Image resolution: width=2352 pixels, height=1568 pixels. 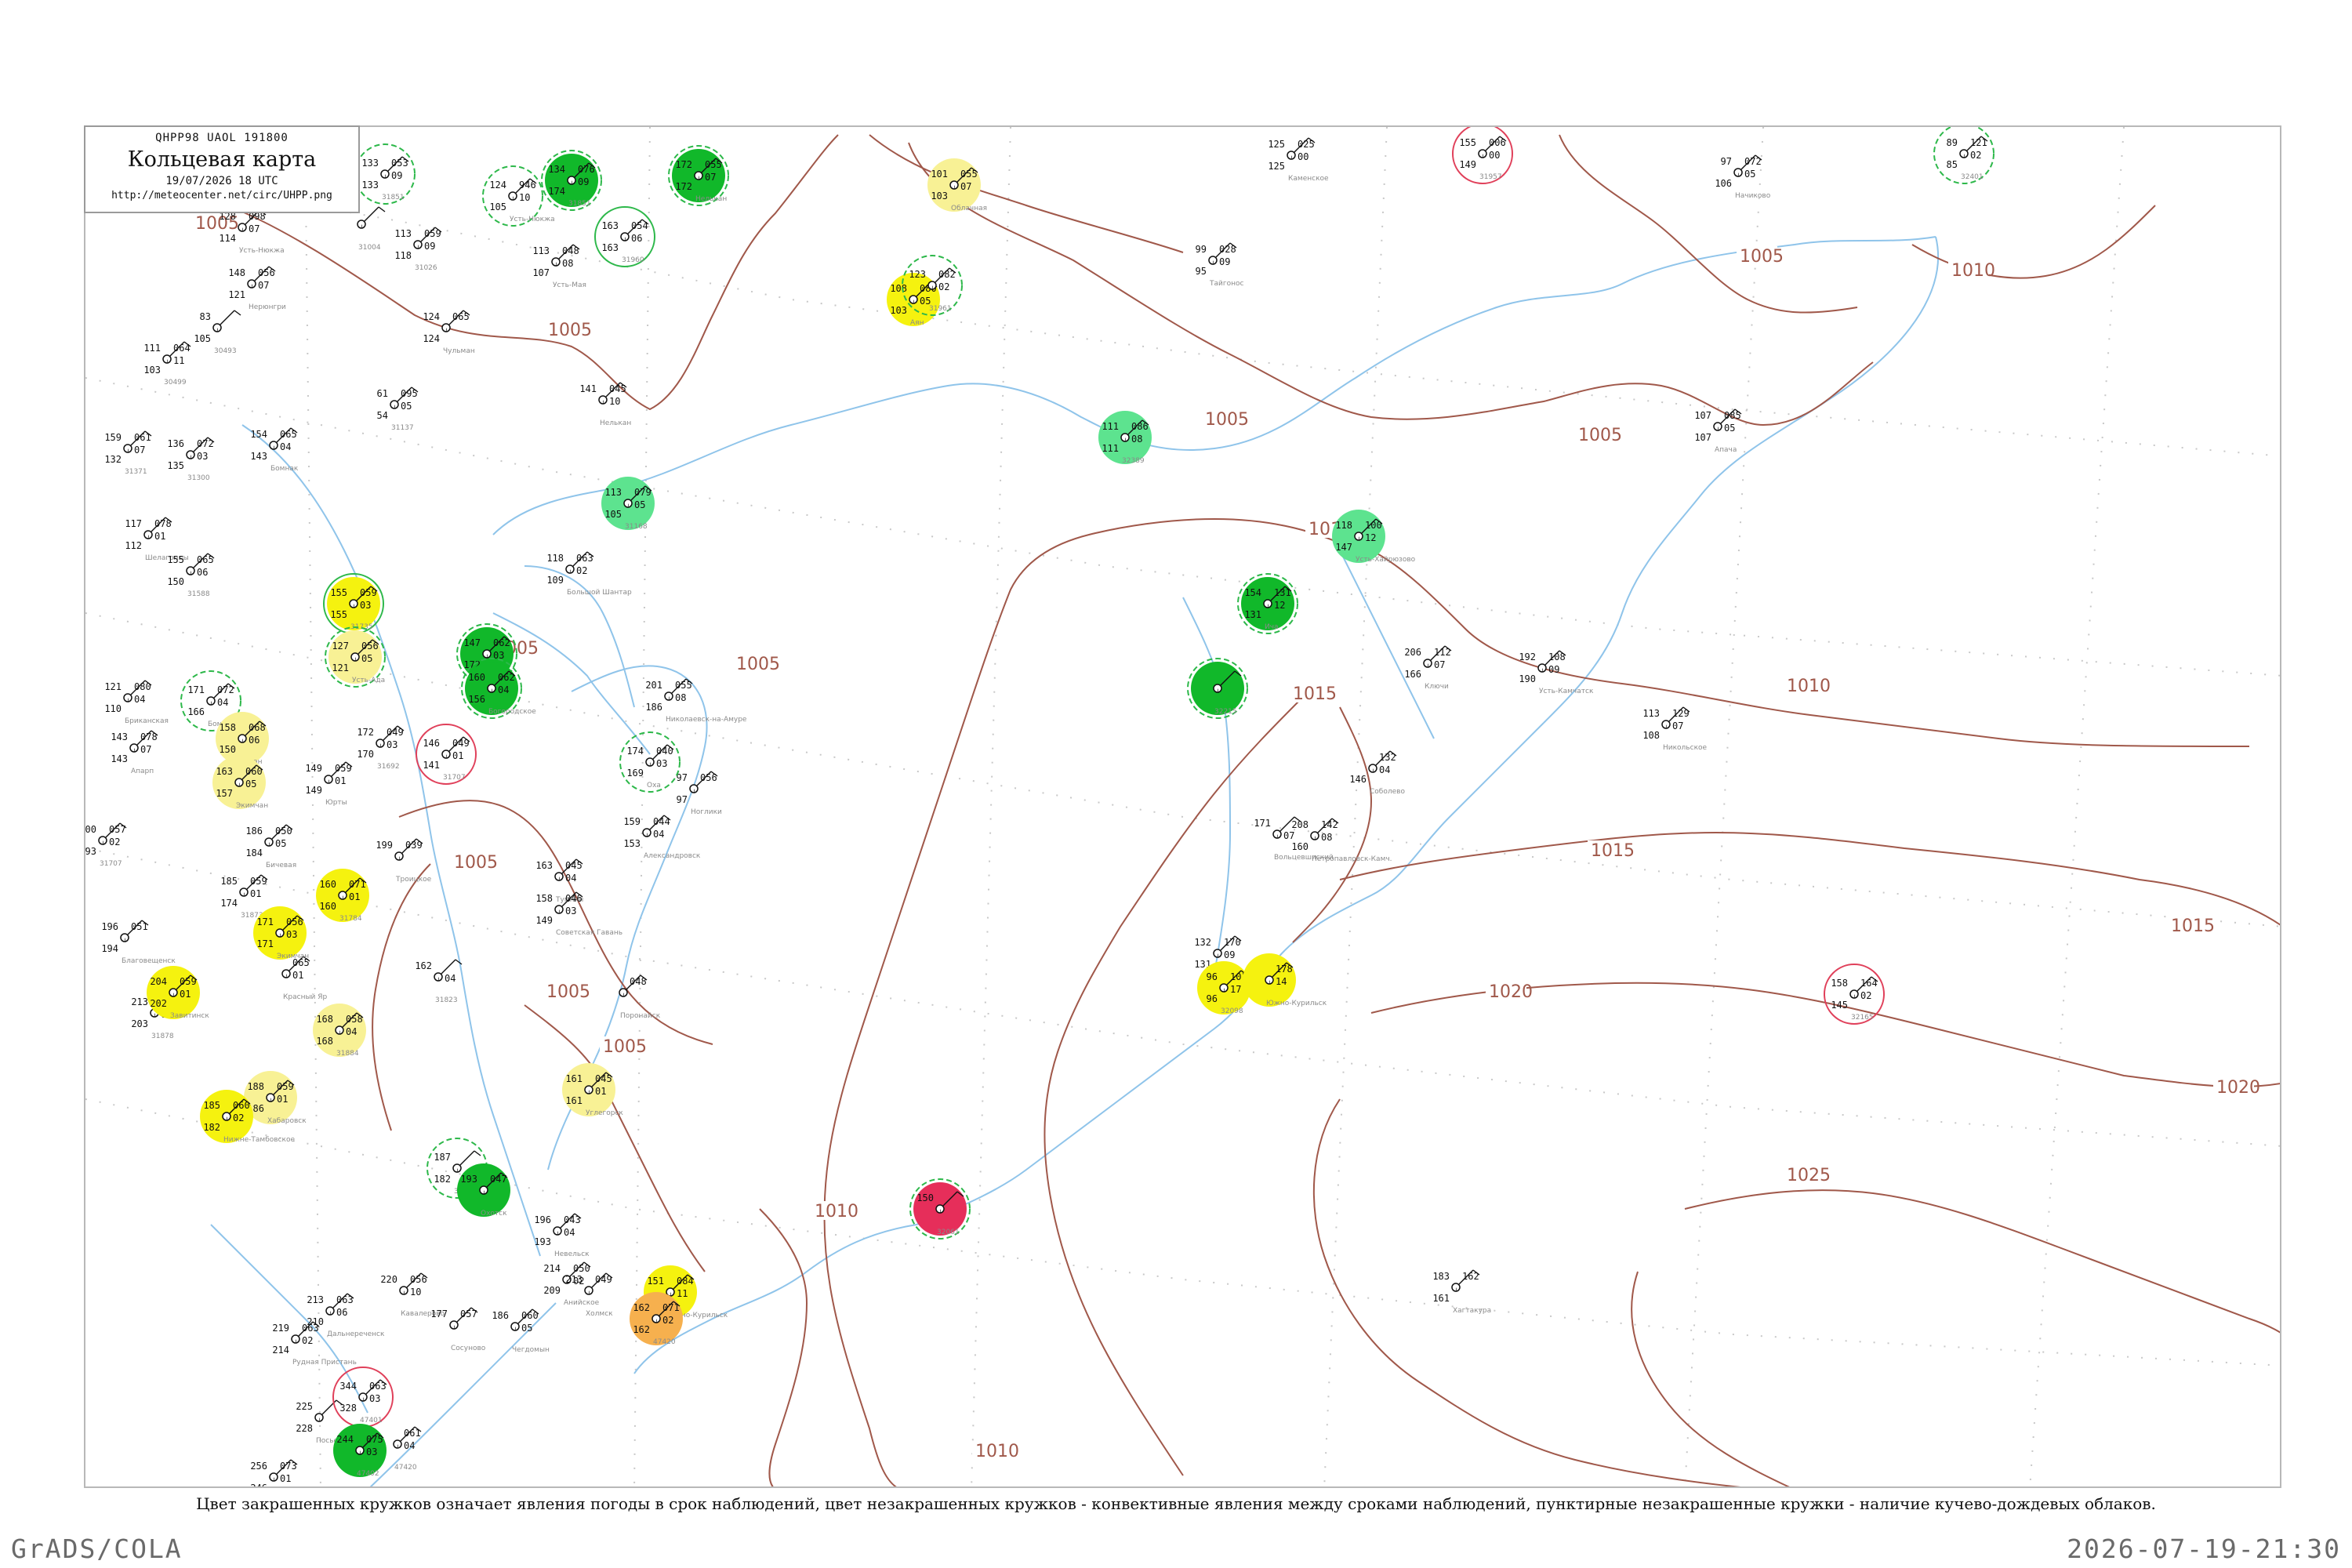 What do you see at coordinates (1557, 657) in the screenshot?
I see `pressure-value: 108` at bounding box center [1557, 657].